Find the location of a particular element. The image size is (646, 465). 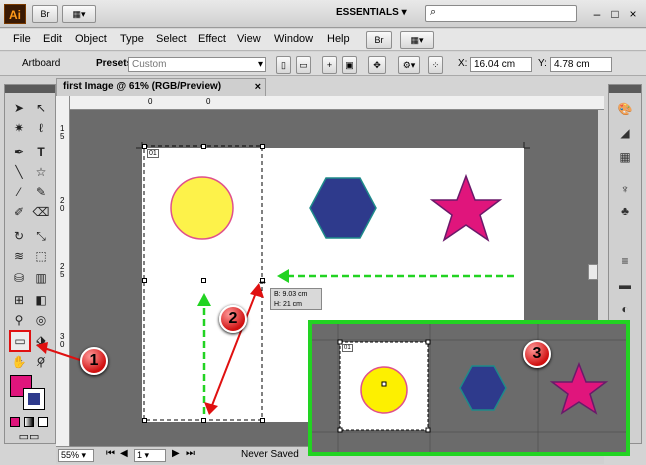

callout-2: 2 is located at coordinates (233, 319).